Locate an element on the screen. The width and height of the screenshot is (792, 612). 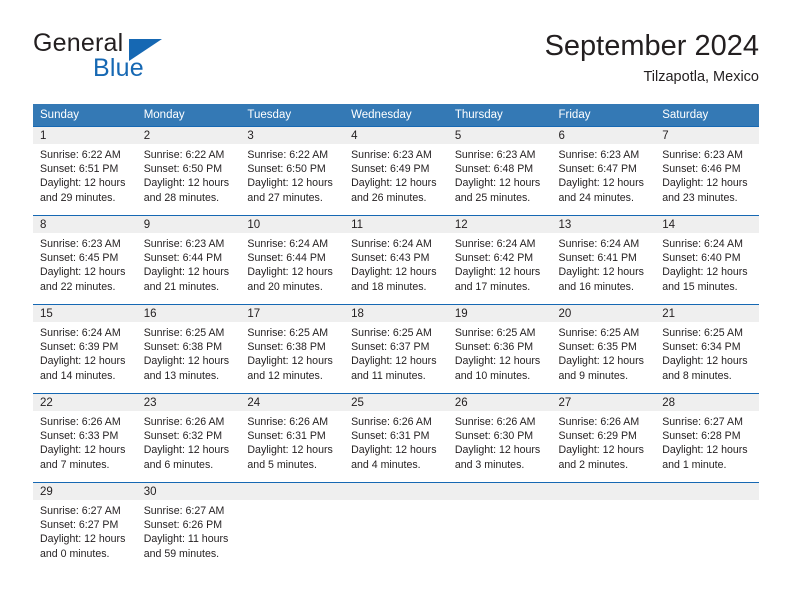
day-number: 9 is located at coordinates (188, 224).